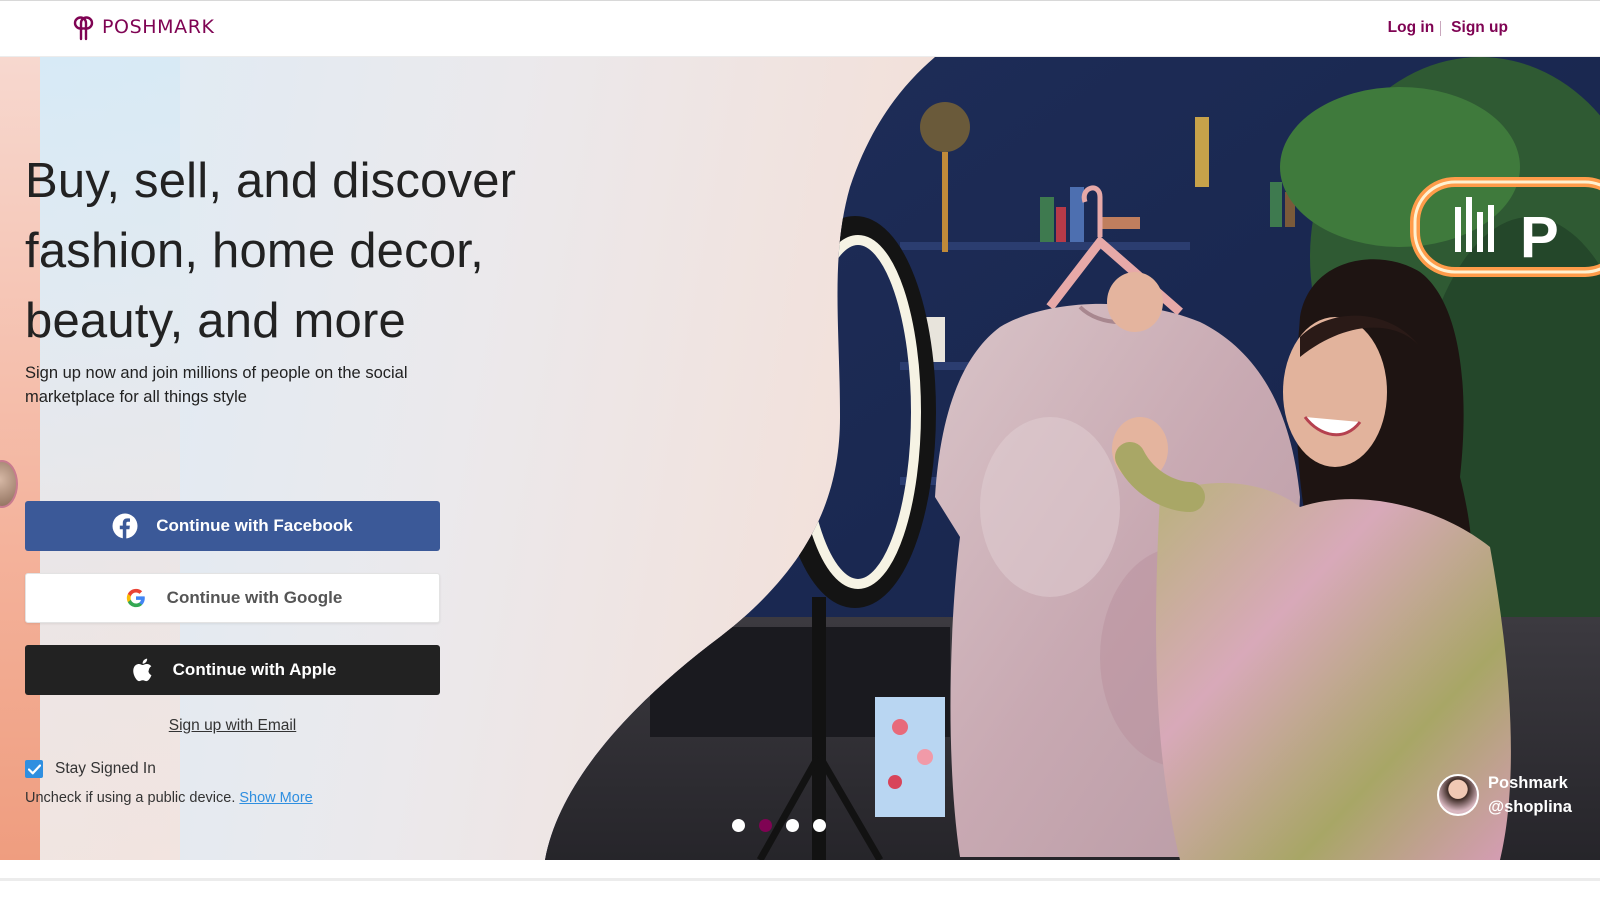  Describe the element at coordinates (142, 670) in the screenshot. I see `apple-icon` at that location.